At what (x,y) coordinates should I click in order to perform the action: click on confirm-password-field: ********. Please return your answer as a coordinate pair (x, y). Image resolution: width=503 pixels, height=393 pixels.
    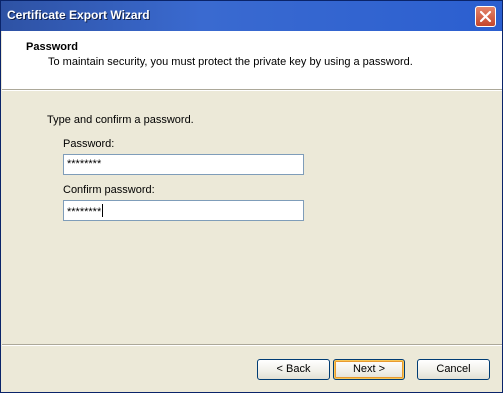
    Looking at the image, I should click on (183, 210).